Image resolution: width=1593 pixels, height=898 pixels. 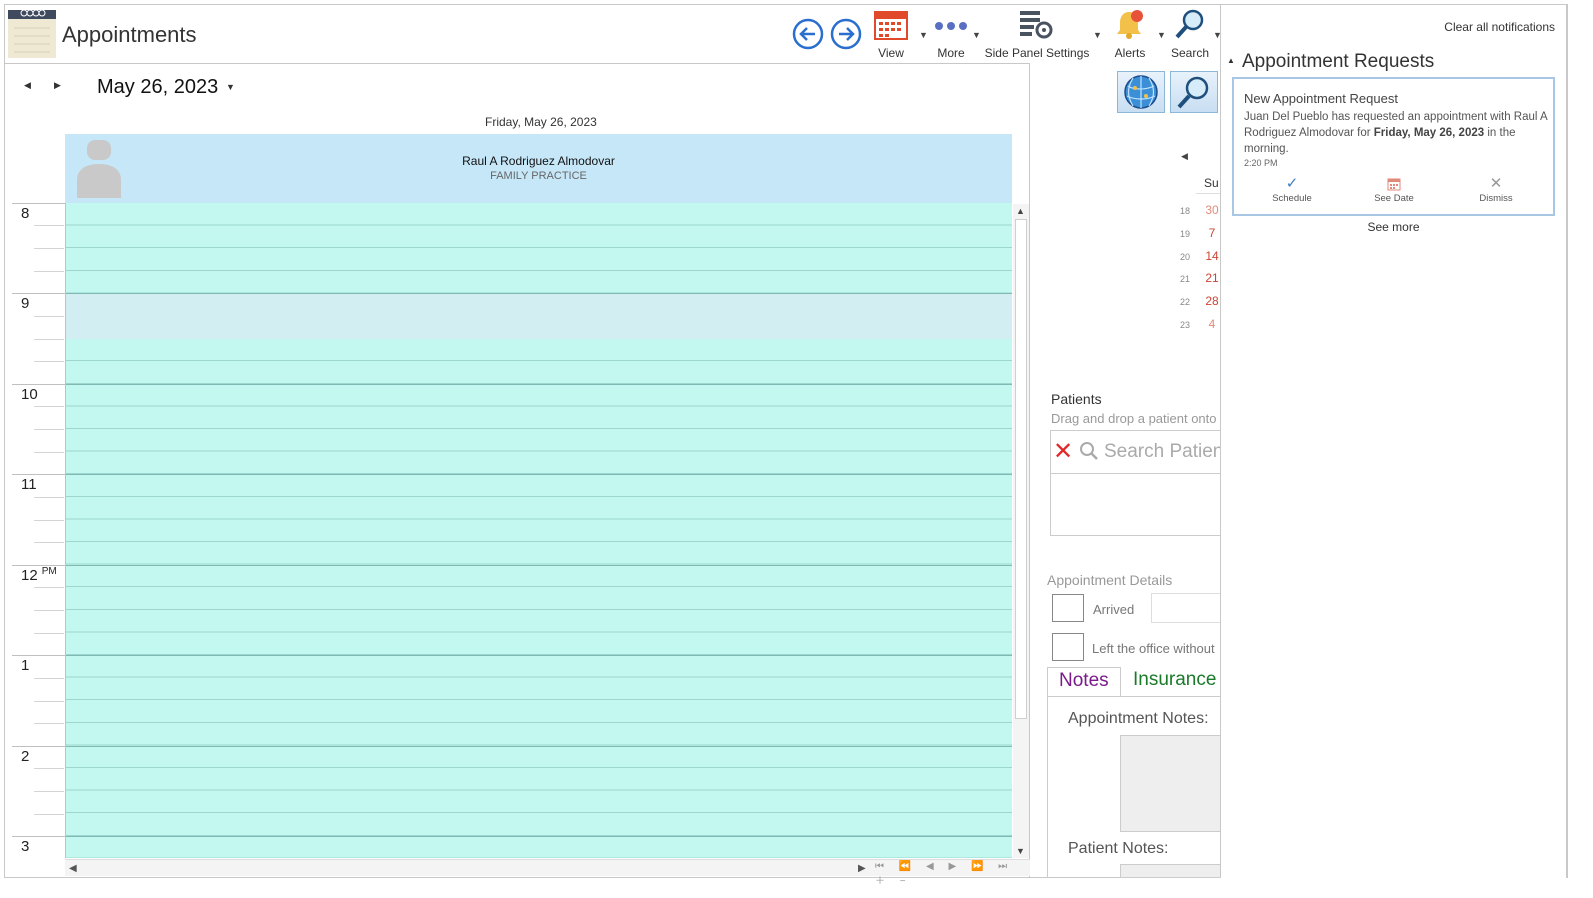 What do you see at coordinates (1130, 53) in the screenshot?
I see `alerts-label: Alerts` at bounding box center [1130, 53].